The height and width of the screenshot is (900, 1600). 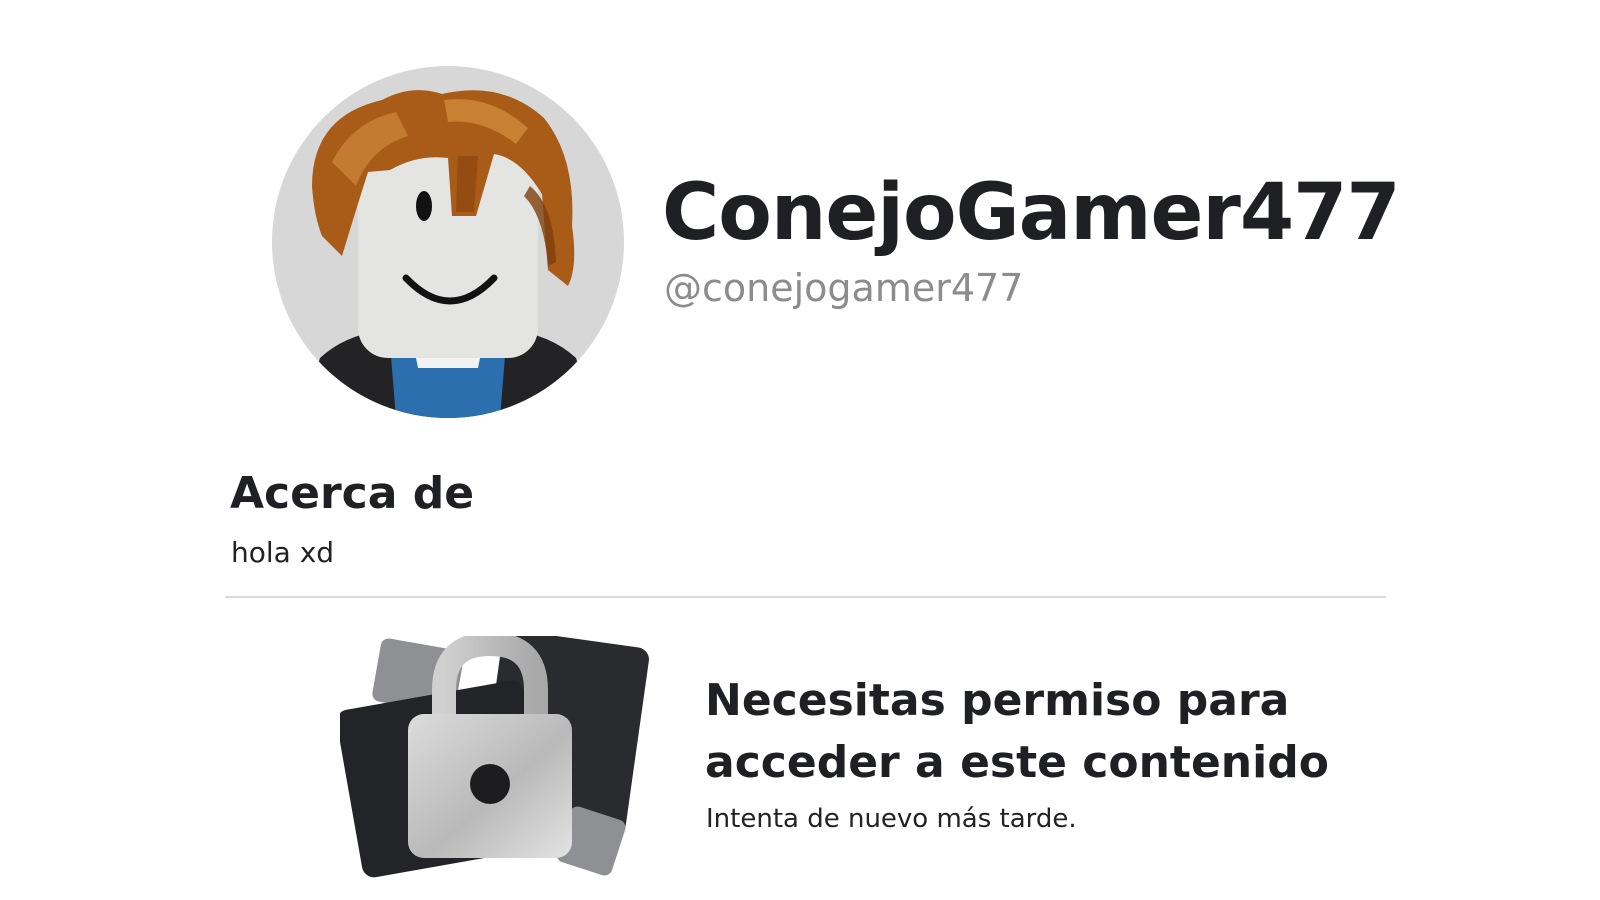 I want to click on avatar, so click(x=448, y=242).